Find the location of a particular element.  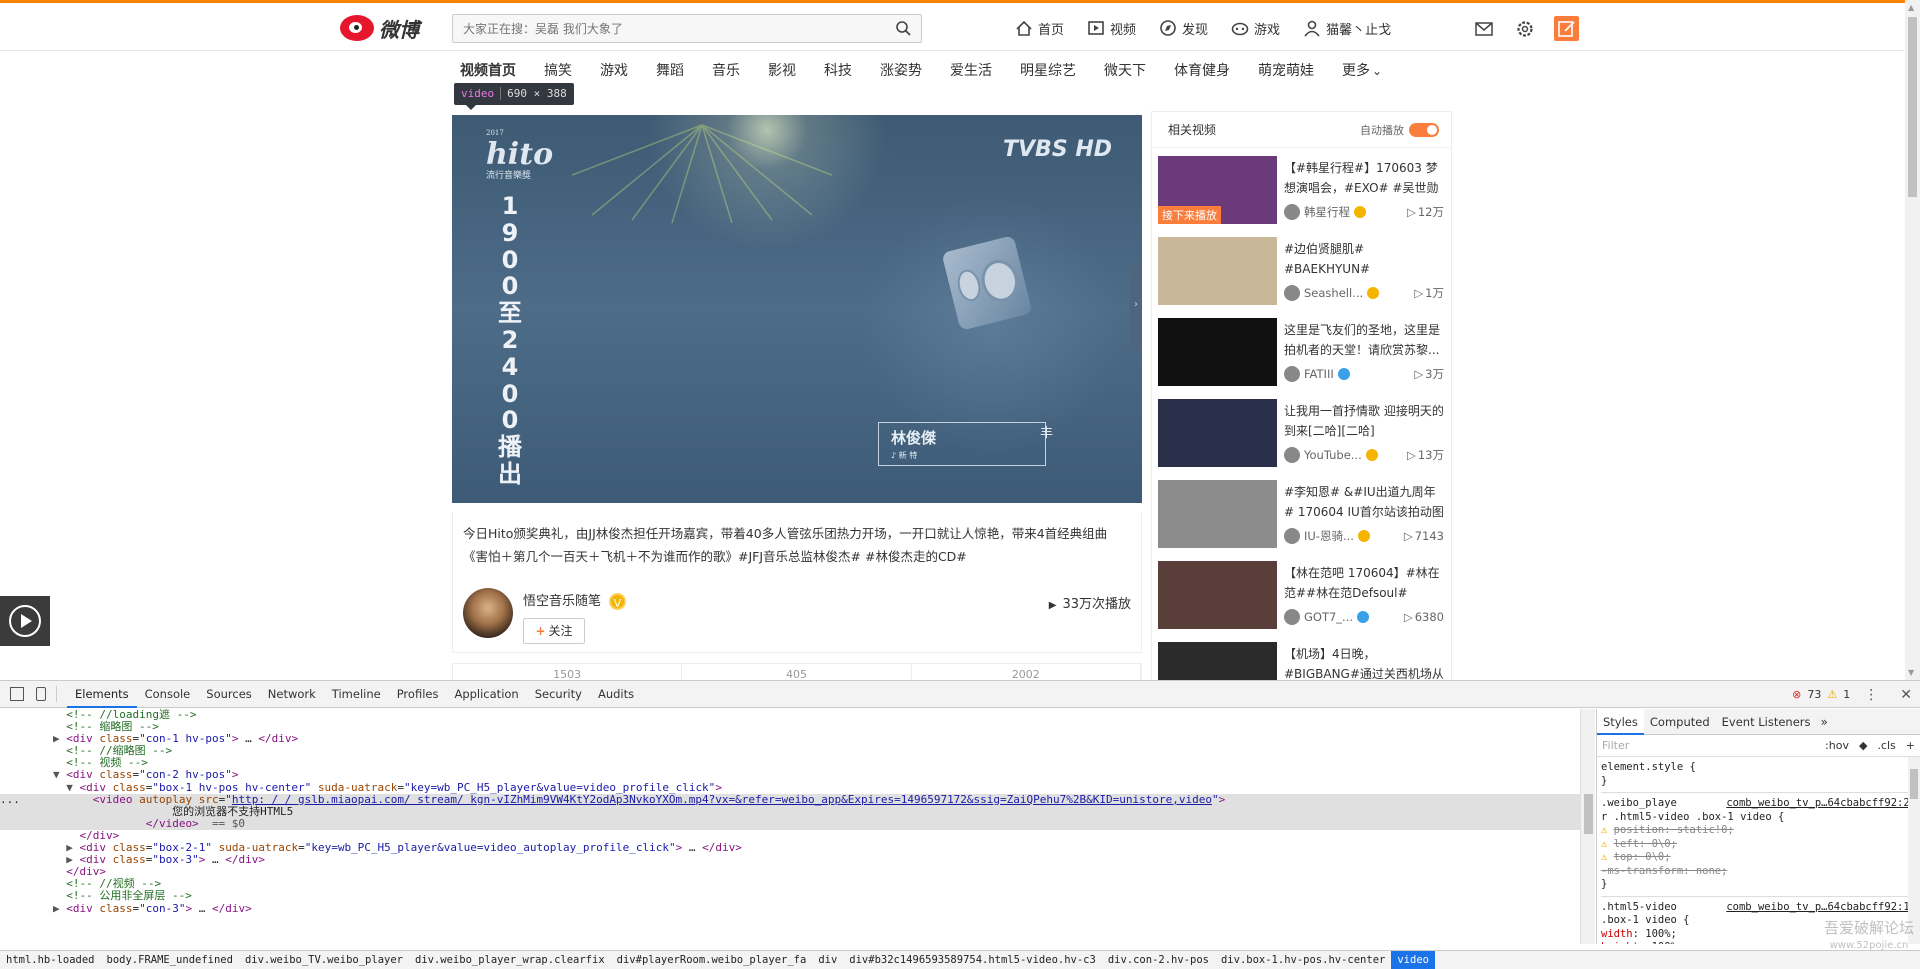

devtools-tab-elements: Elements is located at coordinates (102, 694).